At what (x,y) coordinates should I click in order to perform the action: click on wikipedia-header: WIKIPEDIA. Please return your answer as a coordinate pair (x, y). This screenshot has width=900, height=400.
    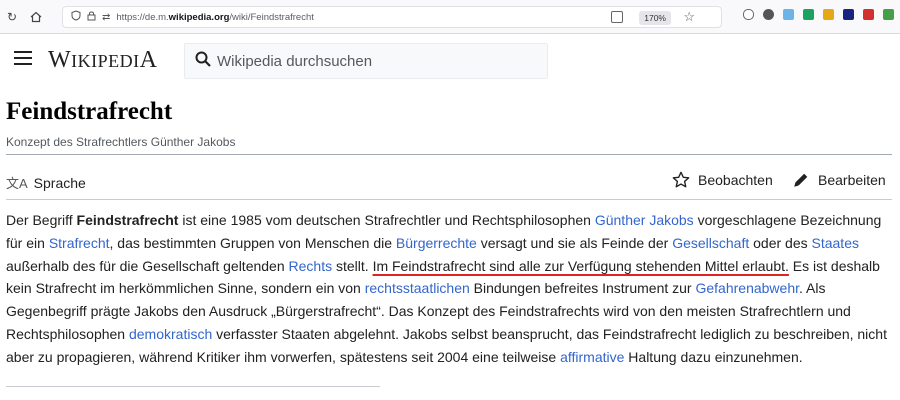
    Looking at the image, I should click on (450, 60).